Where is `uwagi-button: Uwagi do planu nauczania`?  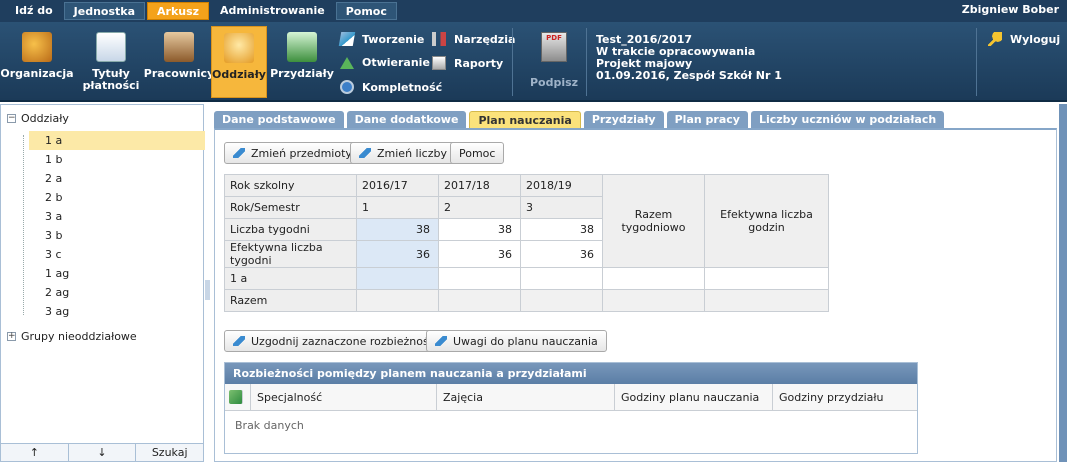 uwagi-button: Uwagi do planu nauczania is located at coordinates (516, 341).